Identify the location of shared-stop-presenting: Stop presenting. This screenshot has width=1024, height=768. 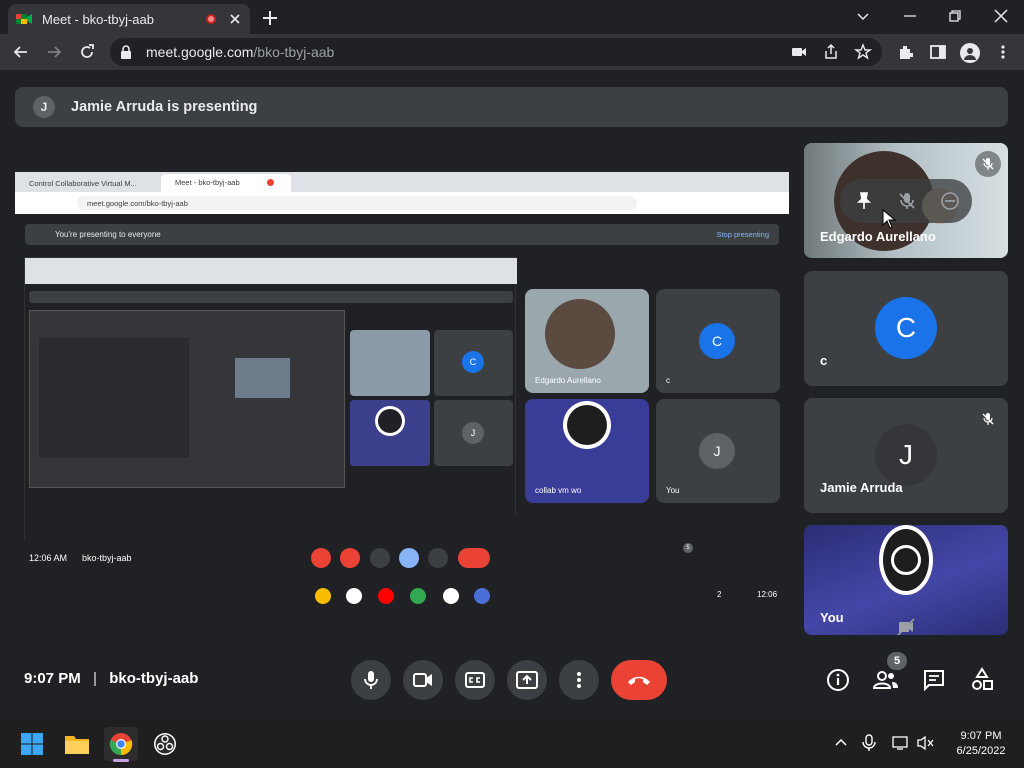
(742, 234).